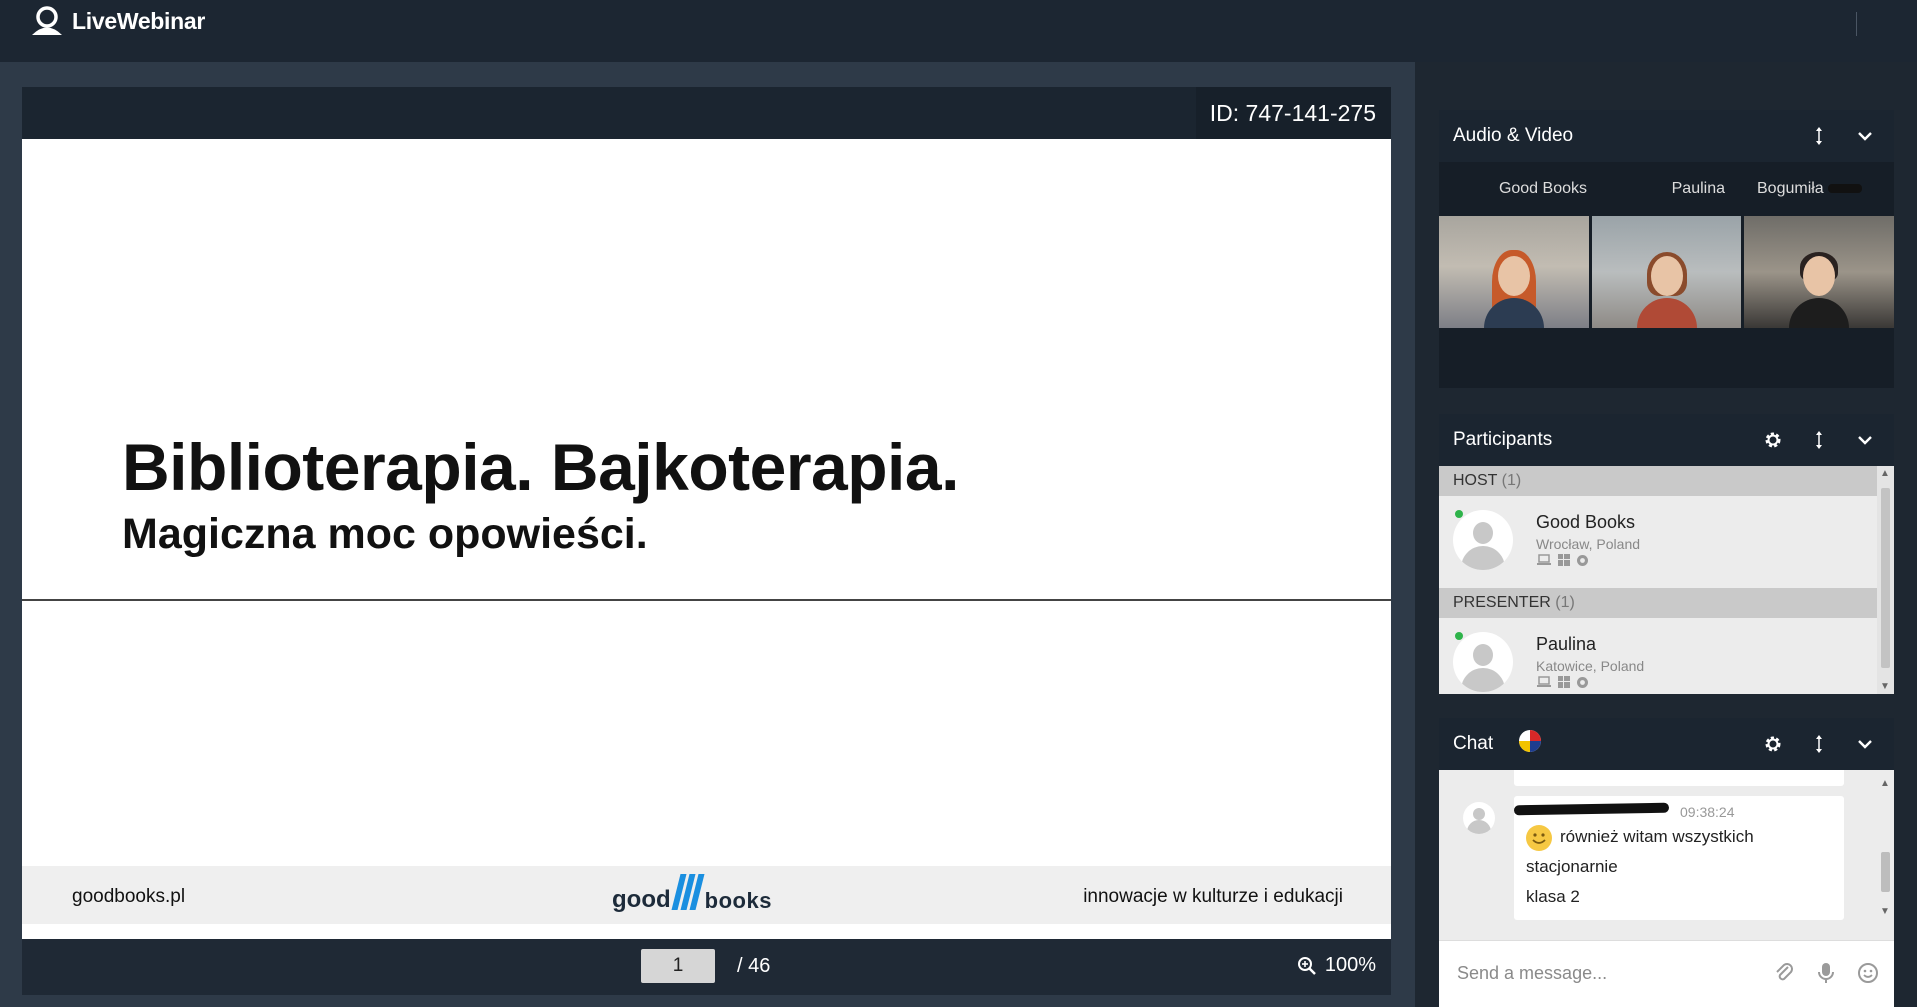  I want to click on video-label-1: Good Books, so click(1542, 188).